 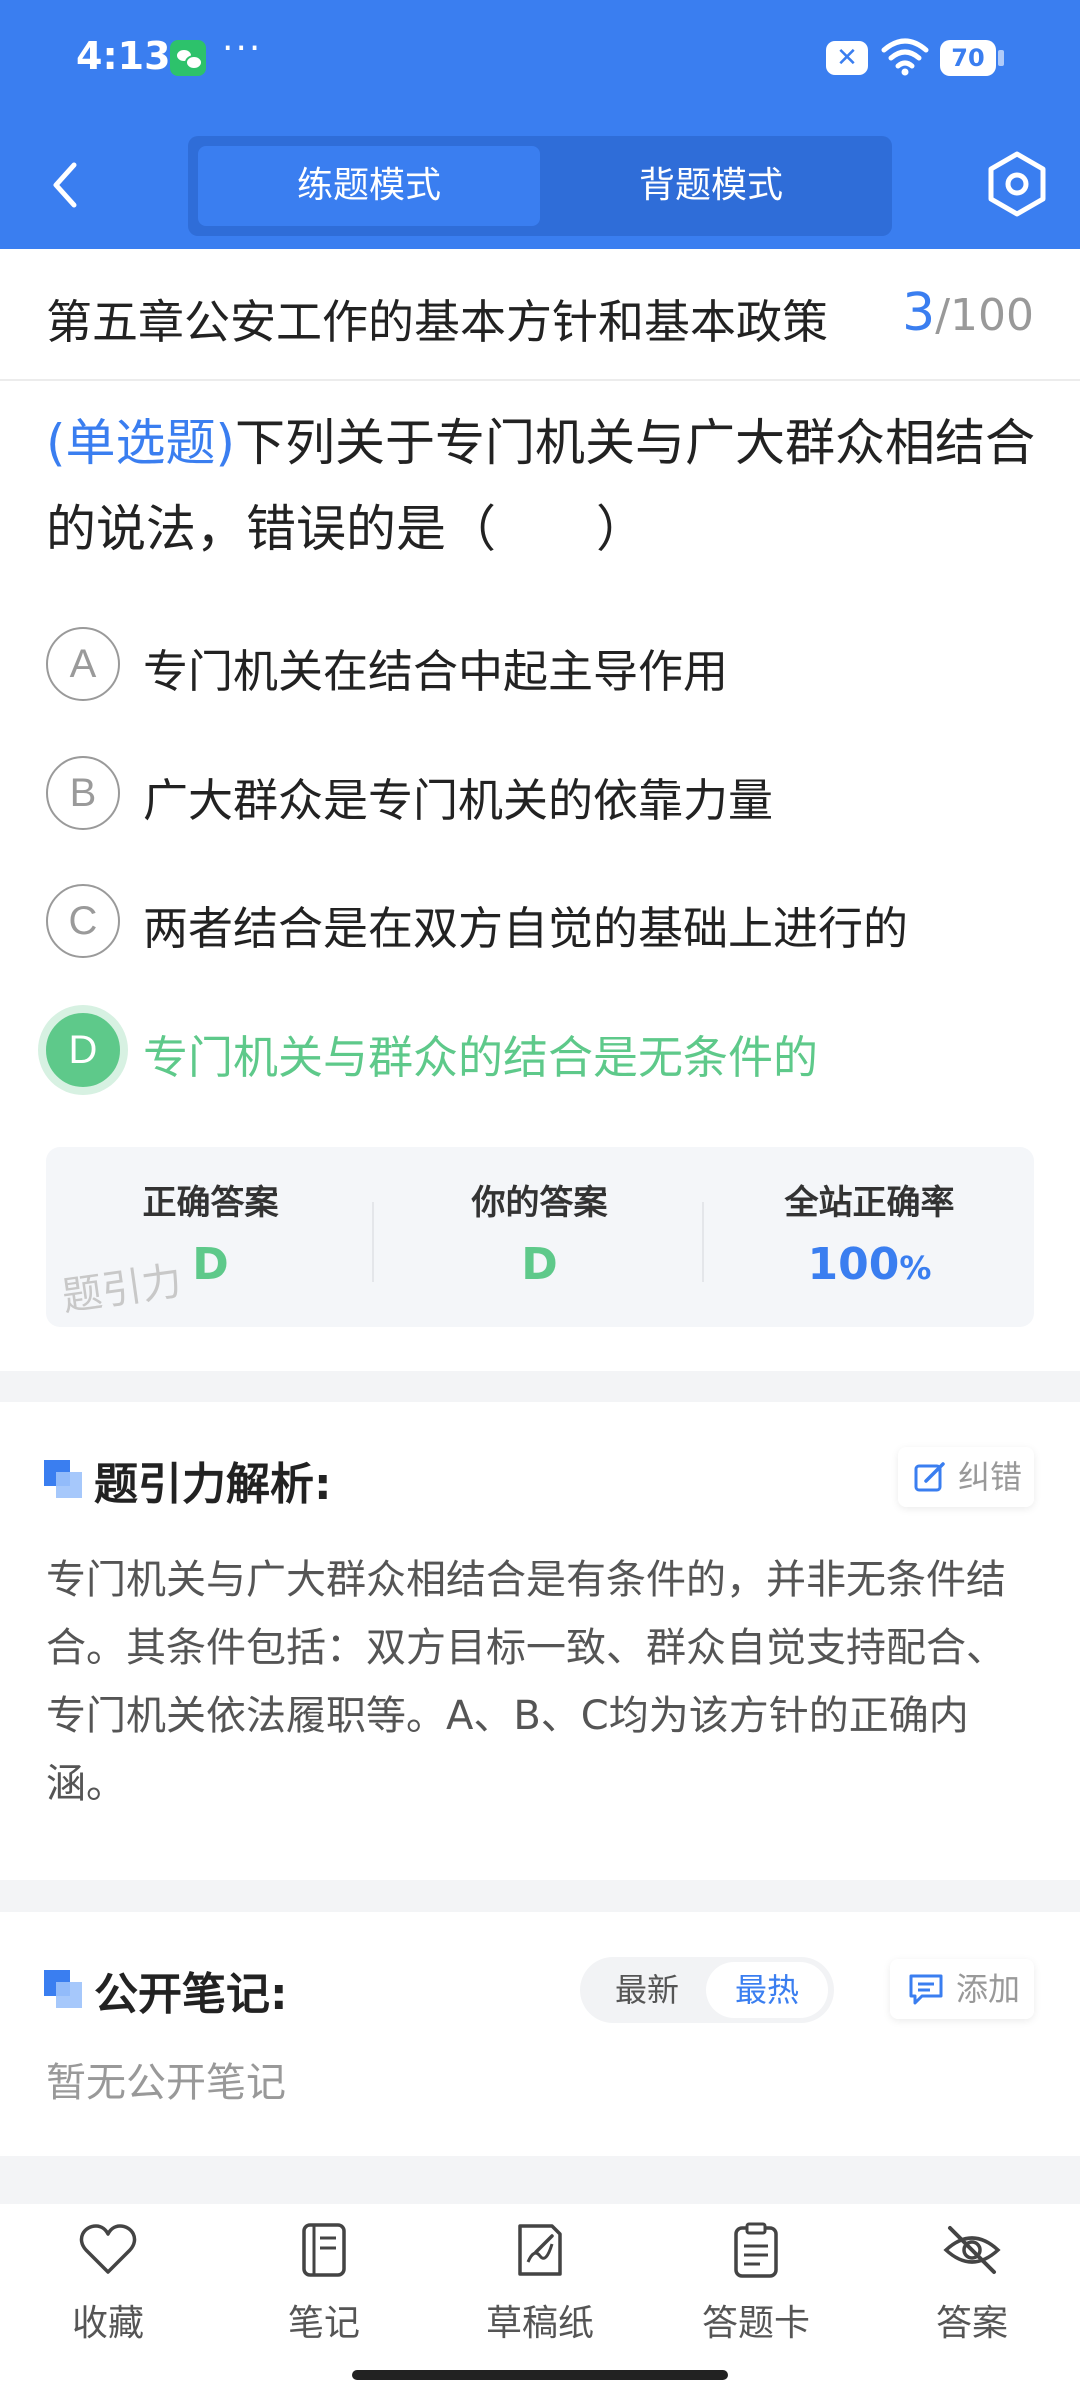 I want to click on comment-icon, so click(x=926, y=1989).